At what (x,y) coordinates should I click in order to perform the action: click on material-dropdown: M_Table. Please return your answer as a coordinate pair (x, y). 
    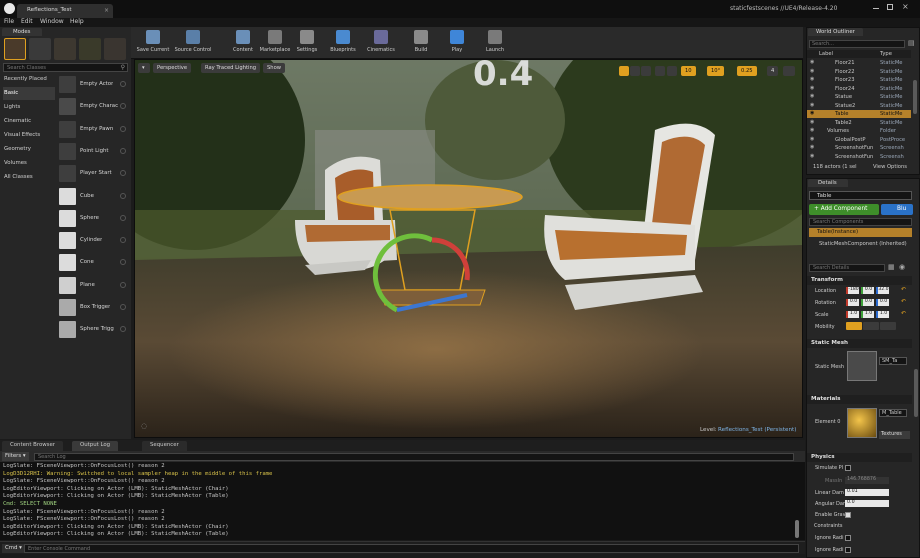
    Looking at the image, I should click on (893, 413).